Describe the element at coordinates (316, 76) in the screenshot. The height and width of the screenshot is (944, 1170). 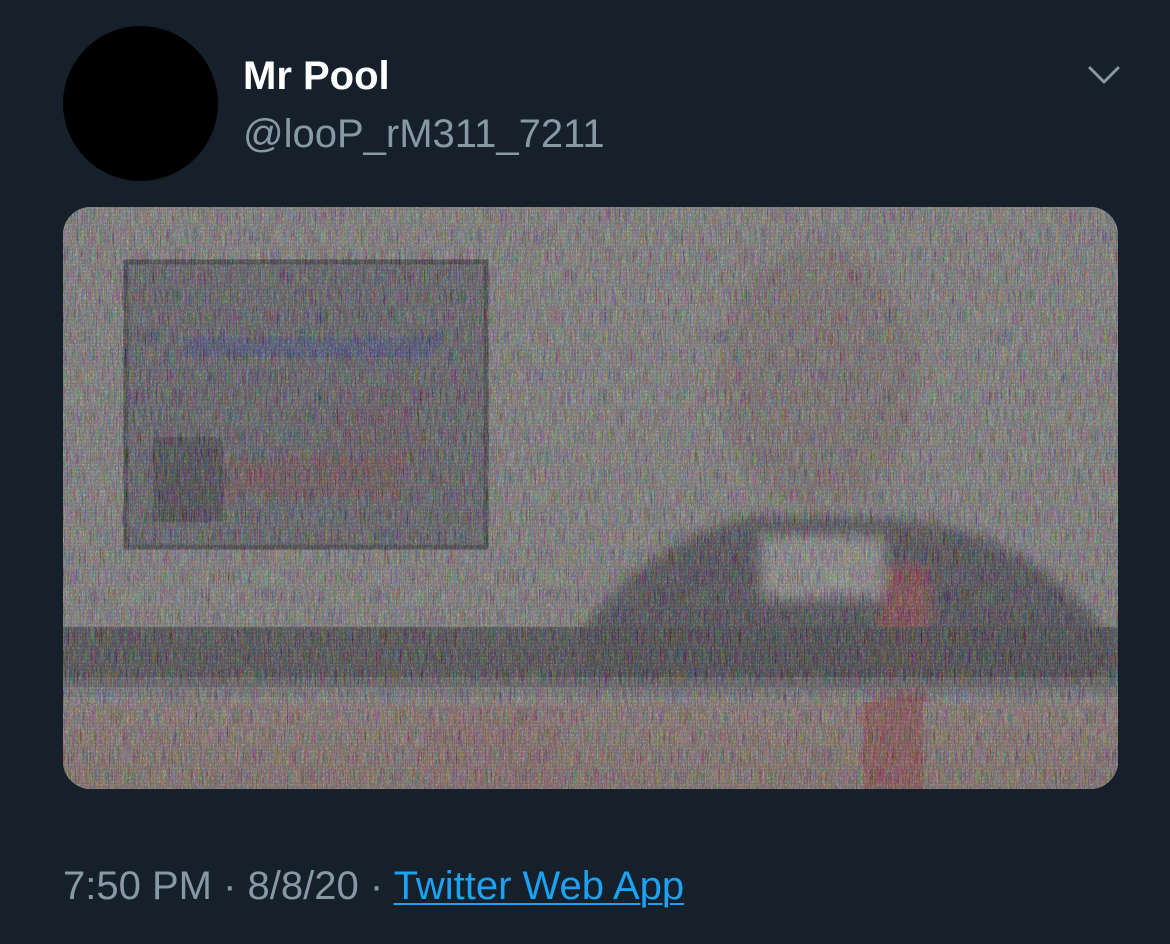
I see `display-name: Mr Pool` at that location.